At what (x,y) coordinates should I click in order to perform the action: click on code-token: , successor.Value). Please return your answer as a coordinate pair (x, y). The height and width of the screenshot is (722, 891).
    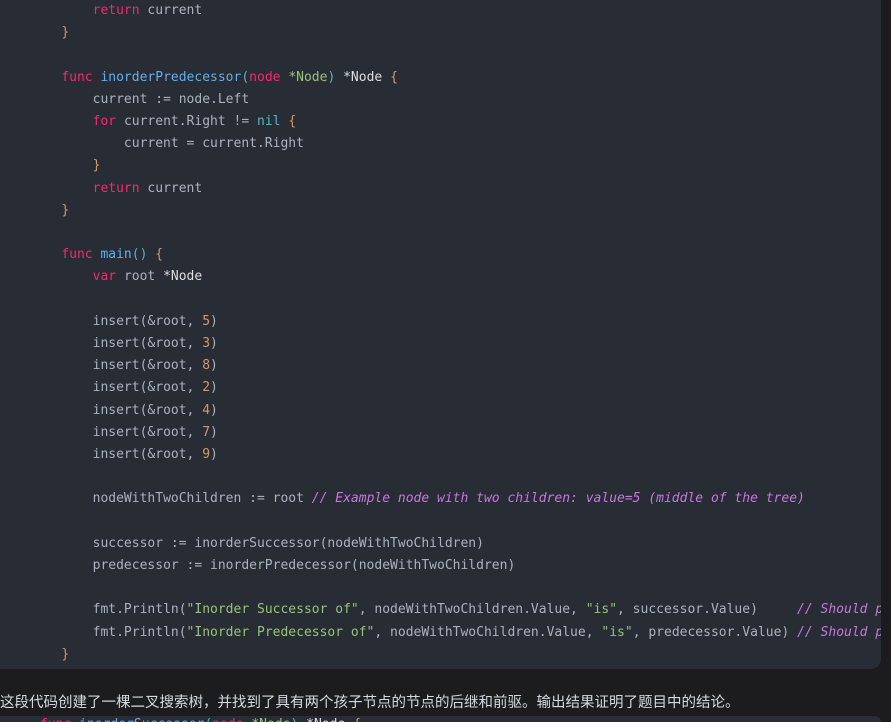
    Looking at the image, I should click on (707, 610).